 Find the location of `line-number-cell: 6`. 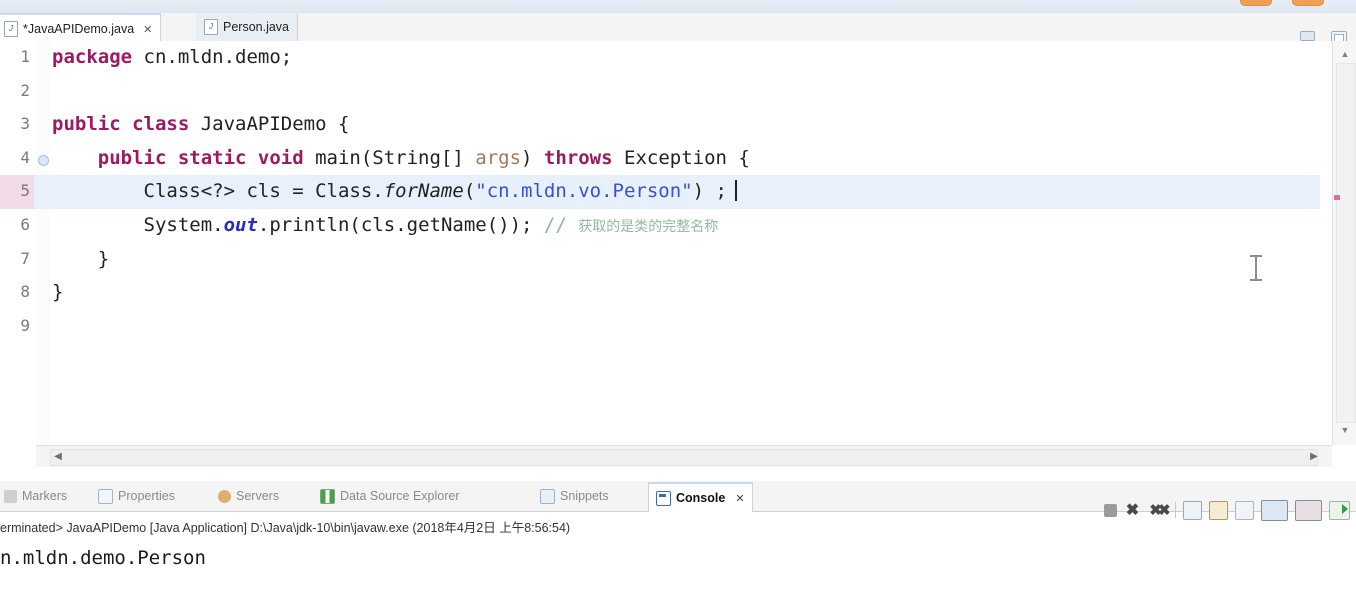

line-number-cell: 6 is located at coordinates (17, 226).